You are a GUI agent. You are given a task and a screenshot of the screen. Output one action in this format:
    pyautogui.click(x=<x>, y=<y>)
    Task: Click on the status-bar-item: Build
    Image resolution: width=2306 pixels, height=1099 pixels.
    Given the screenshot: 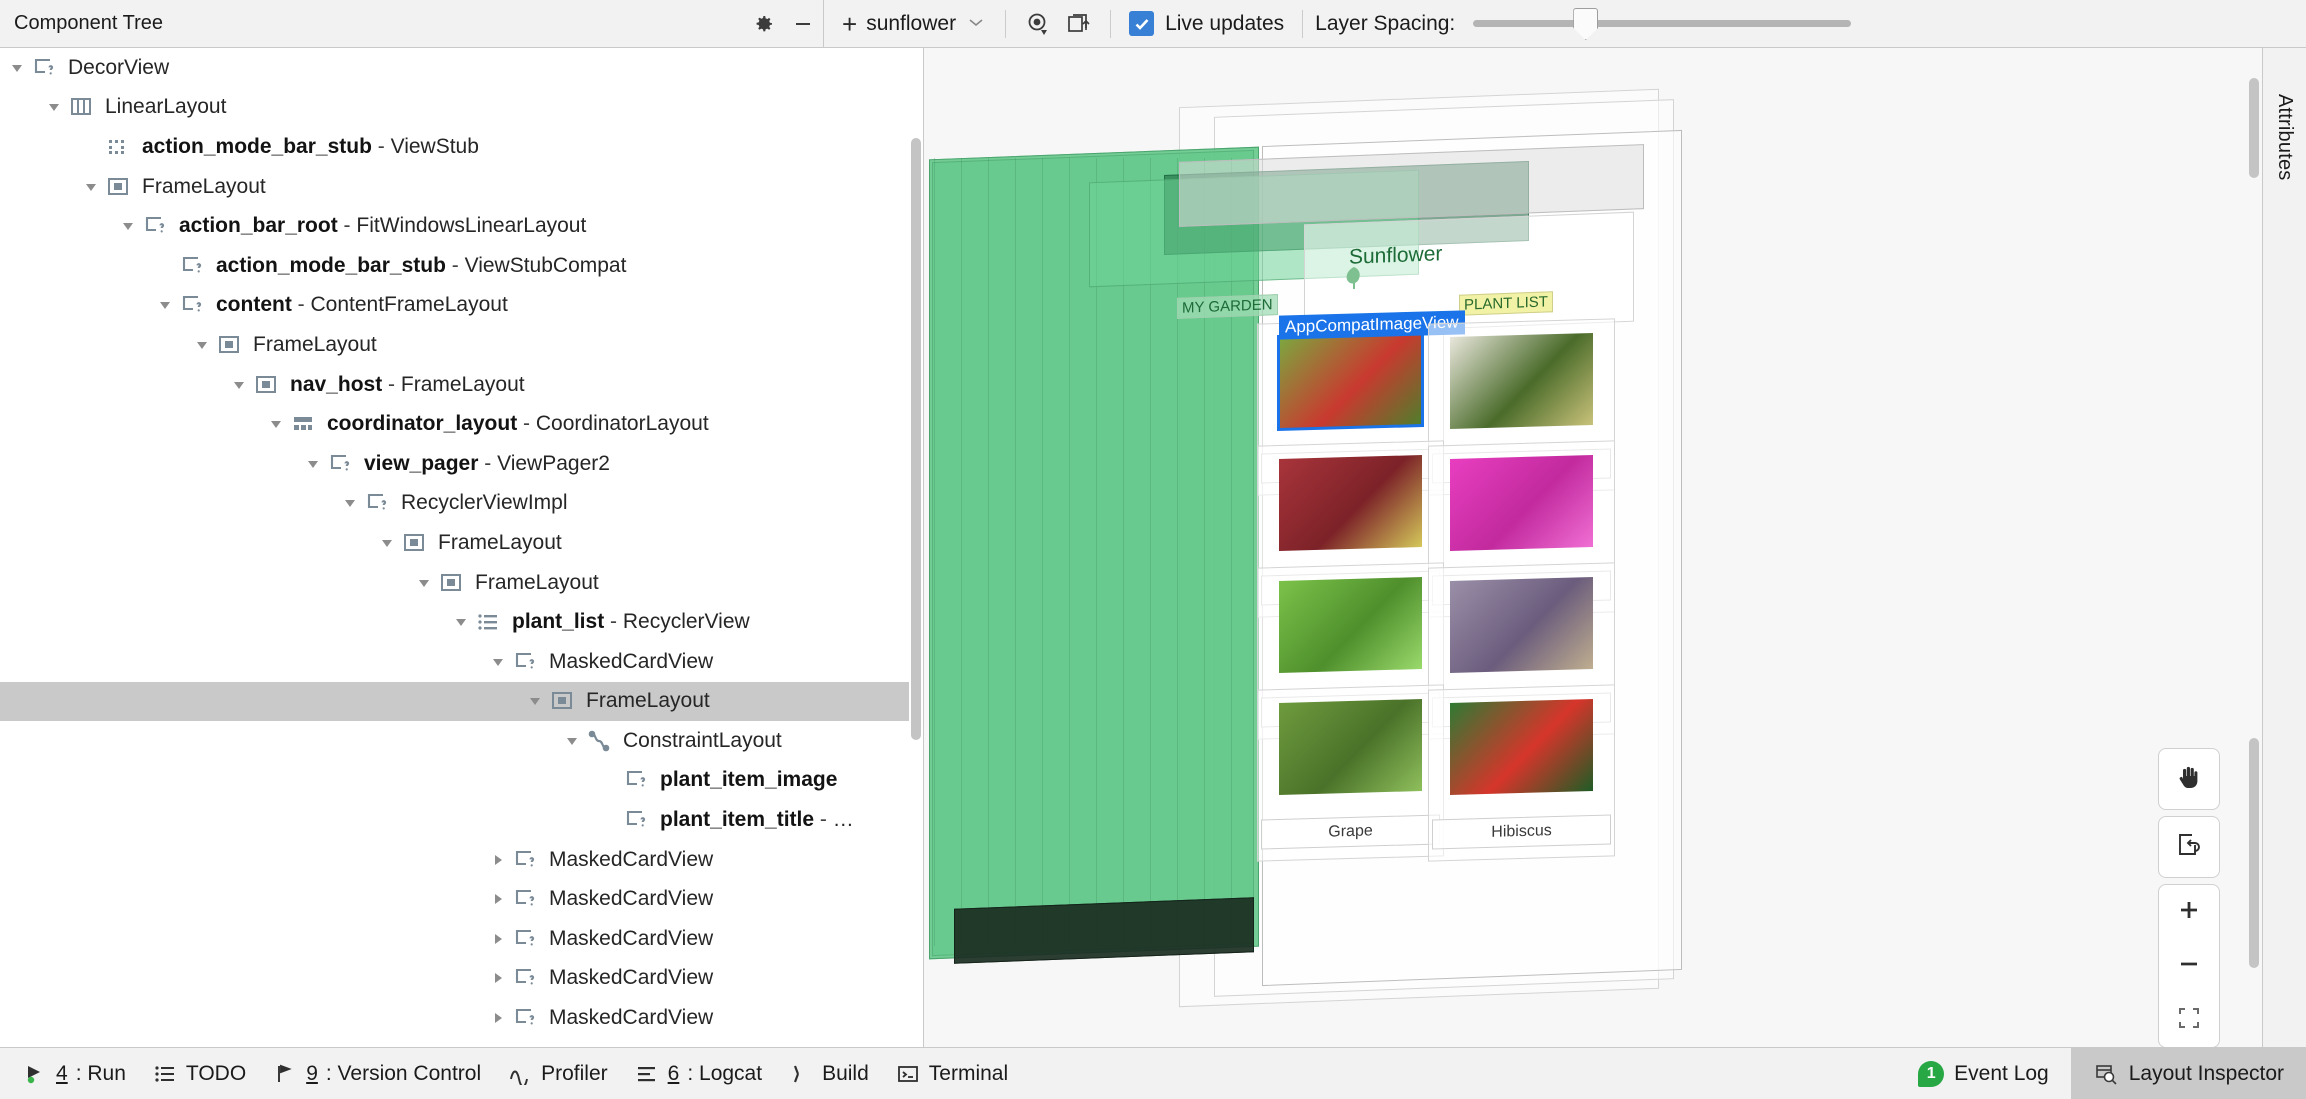 What is the action you would take?
    pyautogui.click(x=833, y=1074)
    